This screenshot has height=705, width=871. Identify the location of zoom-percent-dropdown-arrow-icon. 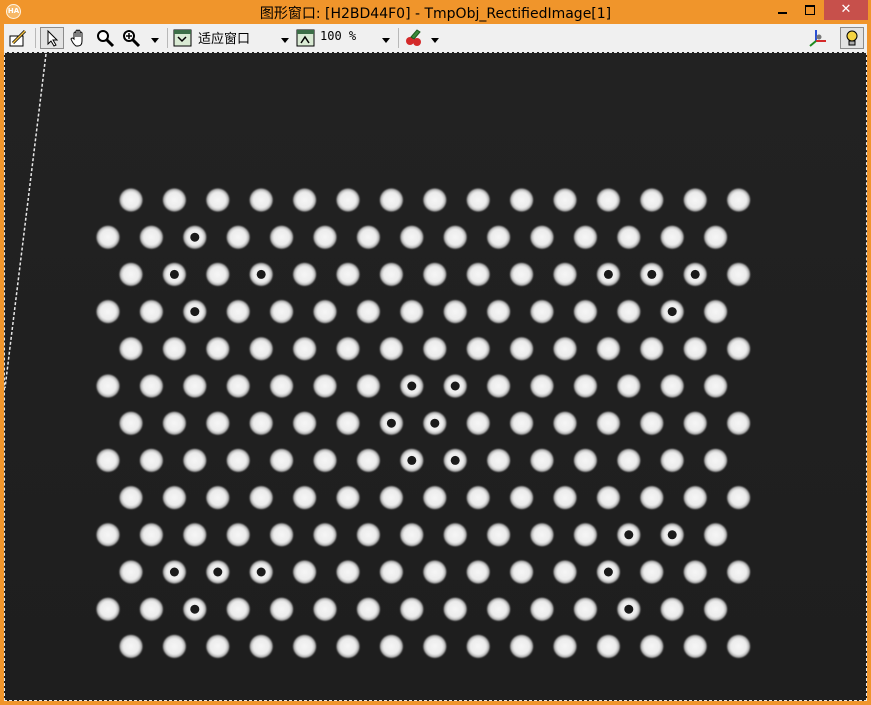
(386, 40).